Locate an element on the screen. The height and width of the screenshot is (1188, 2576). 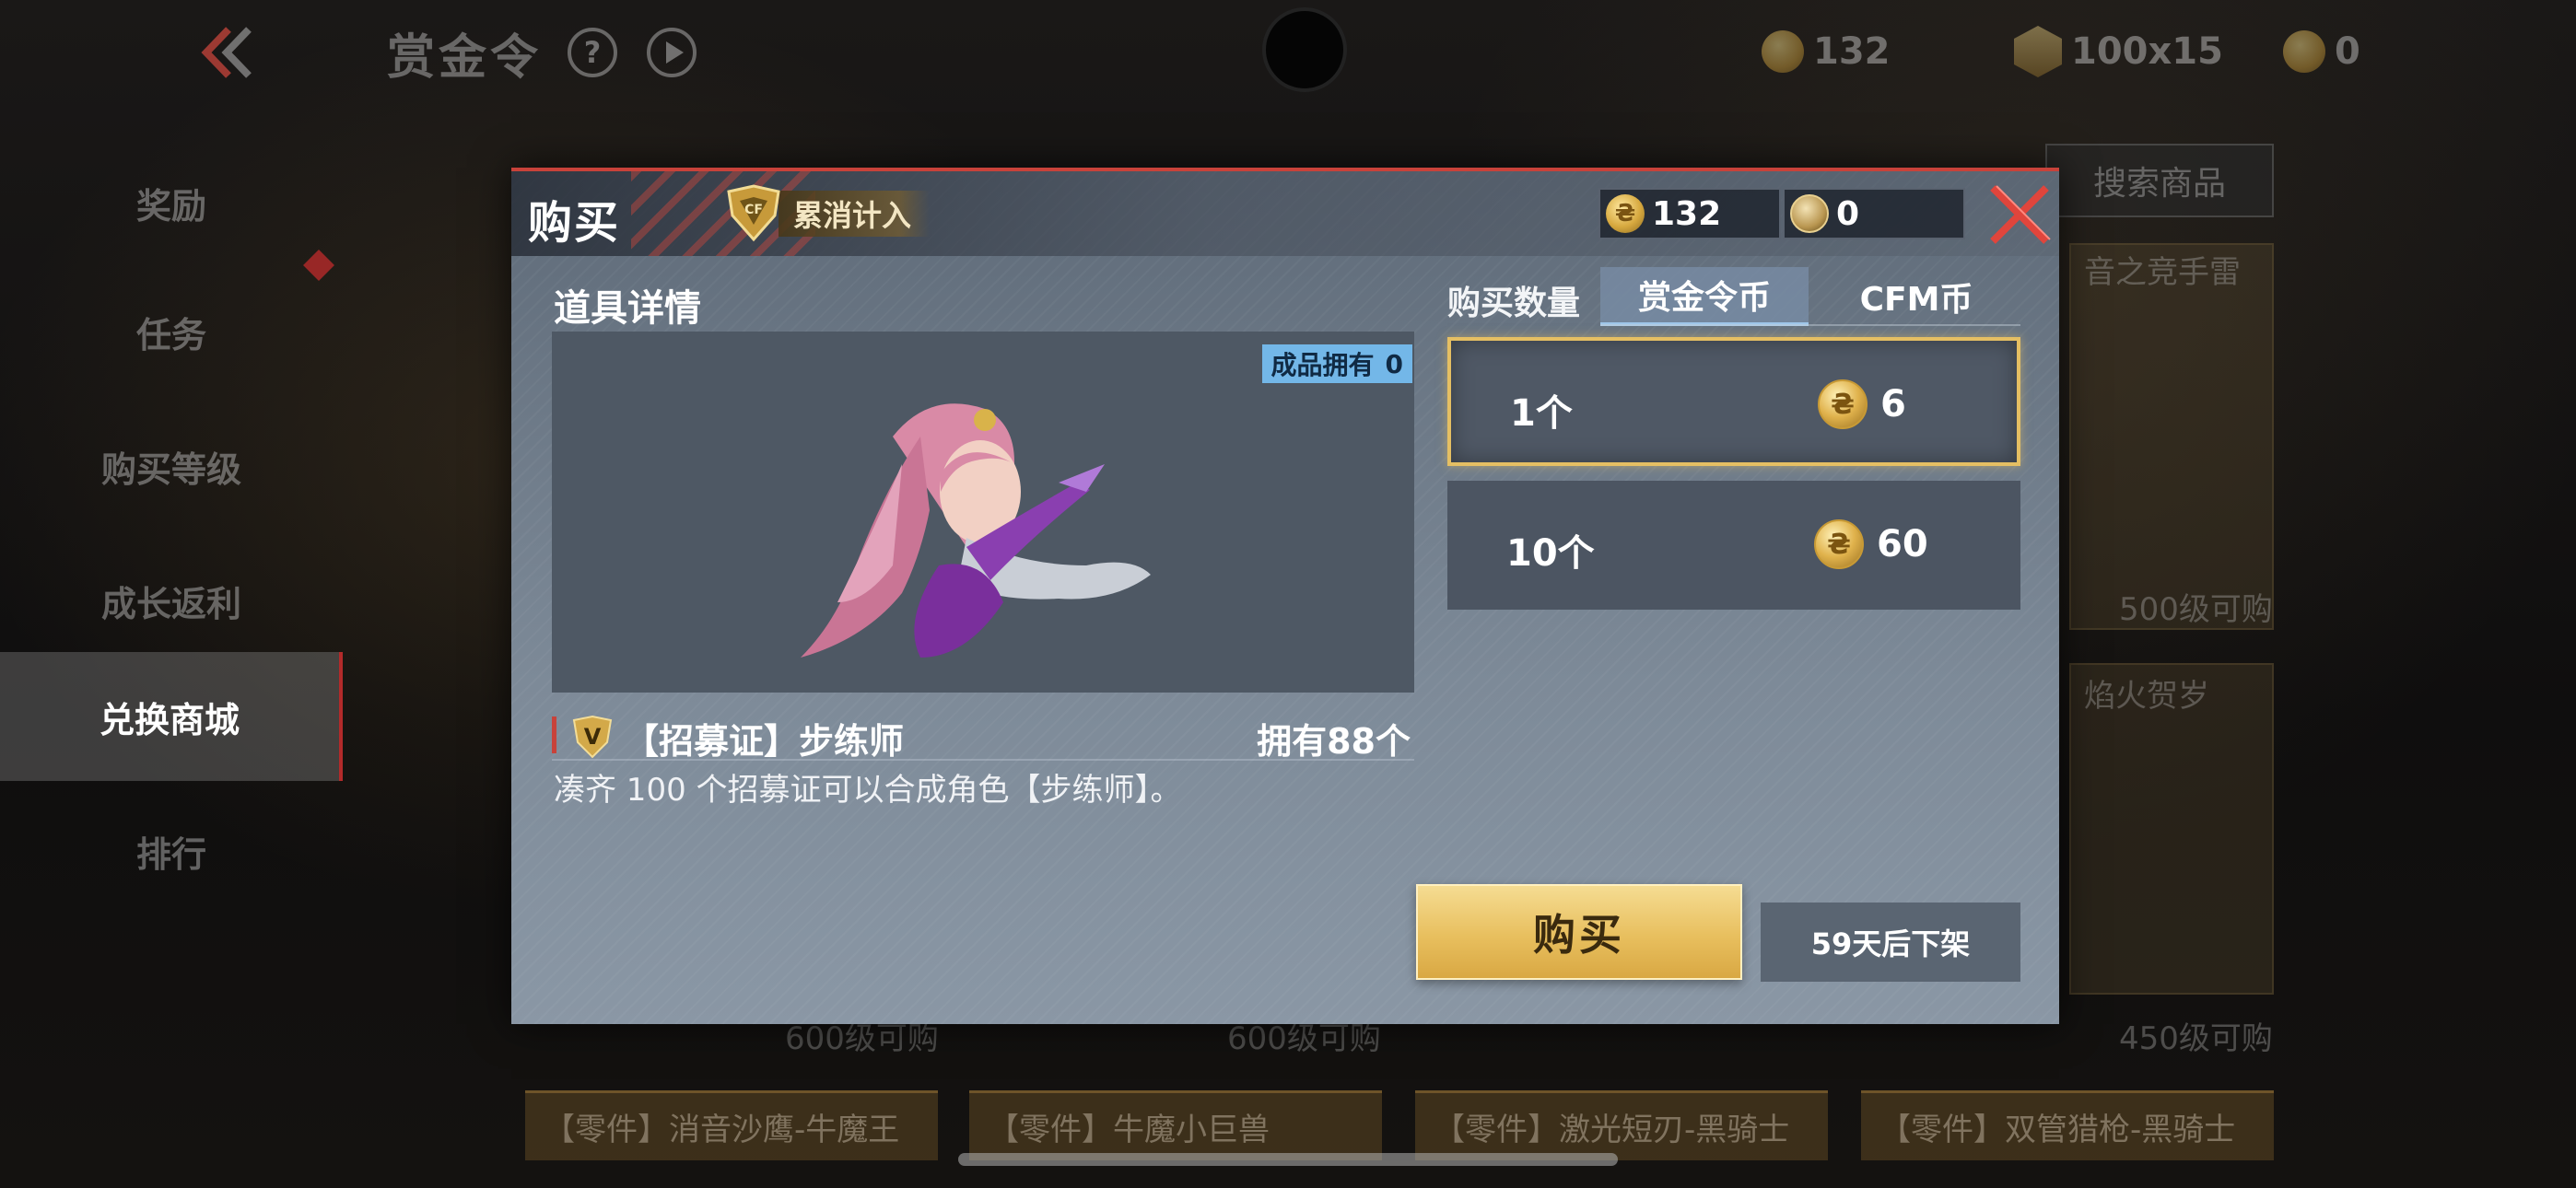
help-icon: ? is located at coordinates (592, 52).